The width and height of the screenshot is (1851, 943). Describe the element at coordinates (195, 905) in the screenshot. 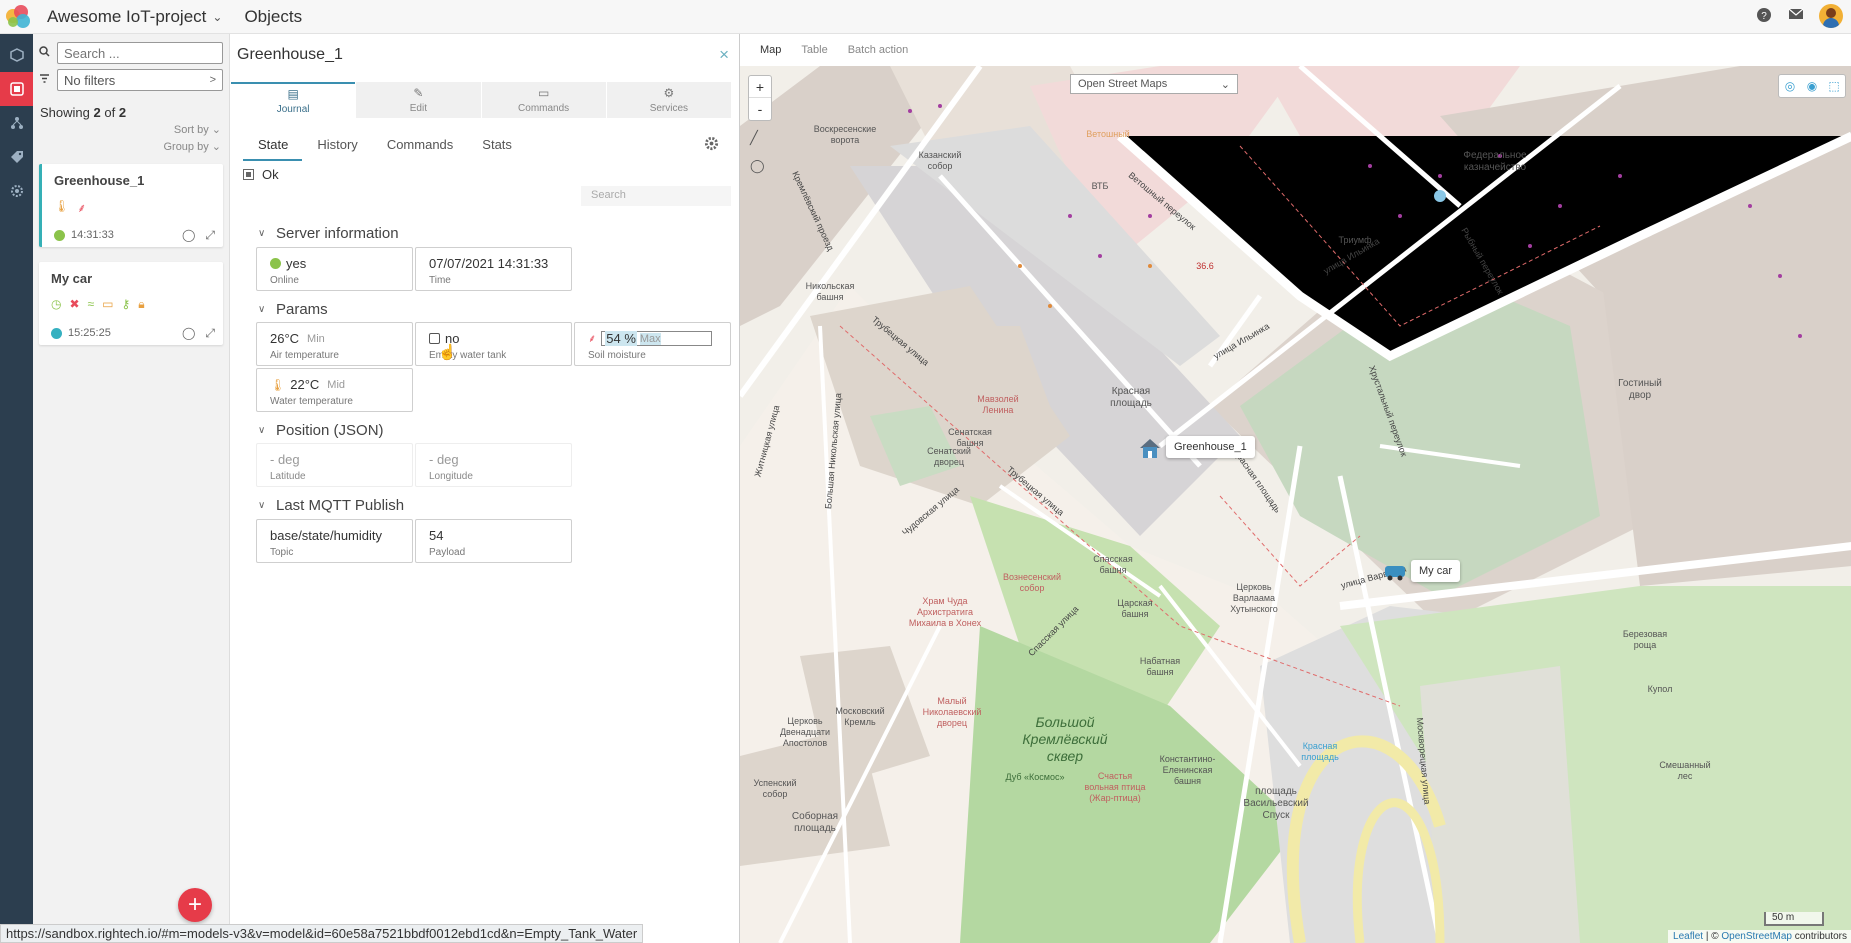

I see `add-object-button: +` at that location.